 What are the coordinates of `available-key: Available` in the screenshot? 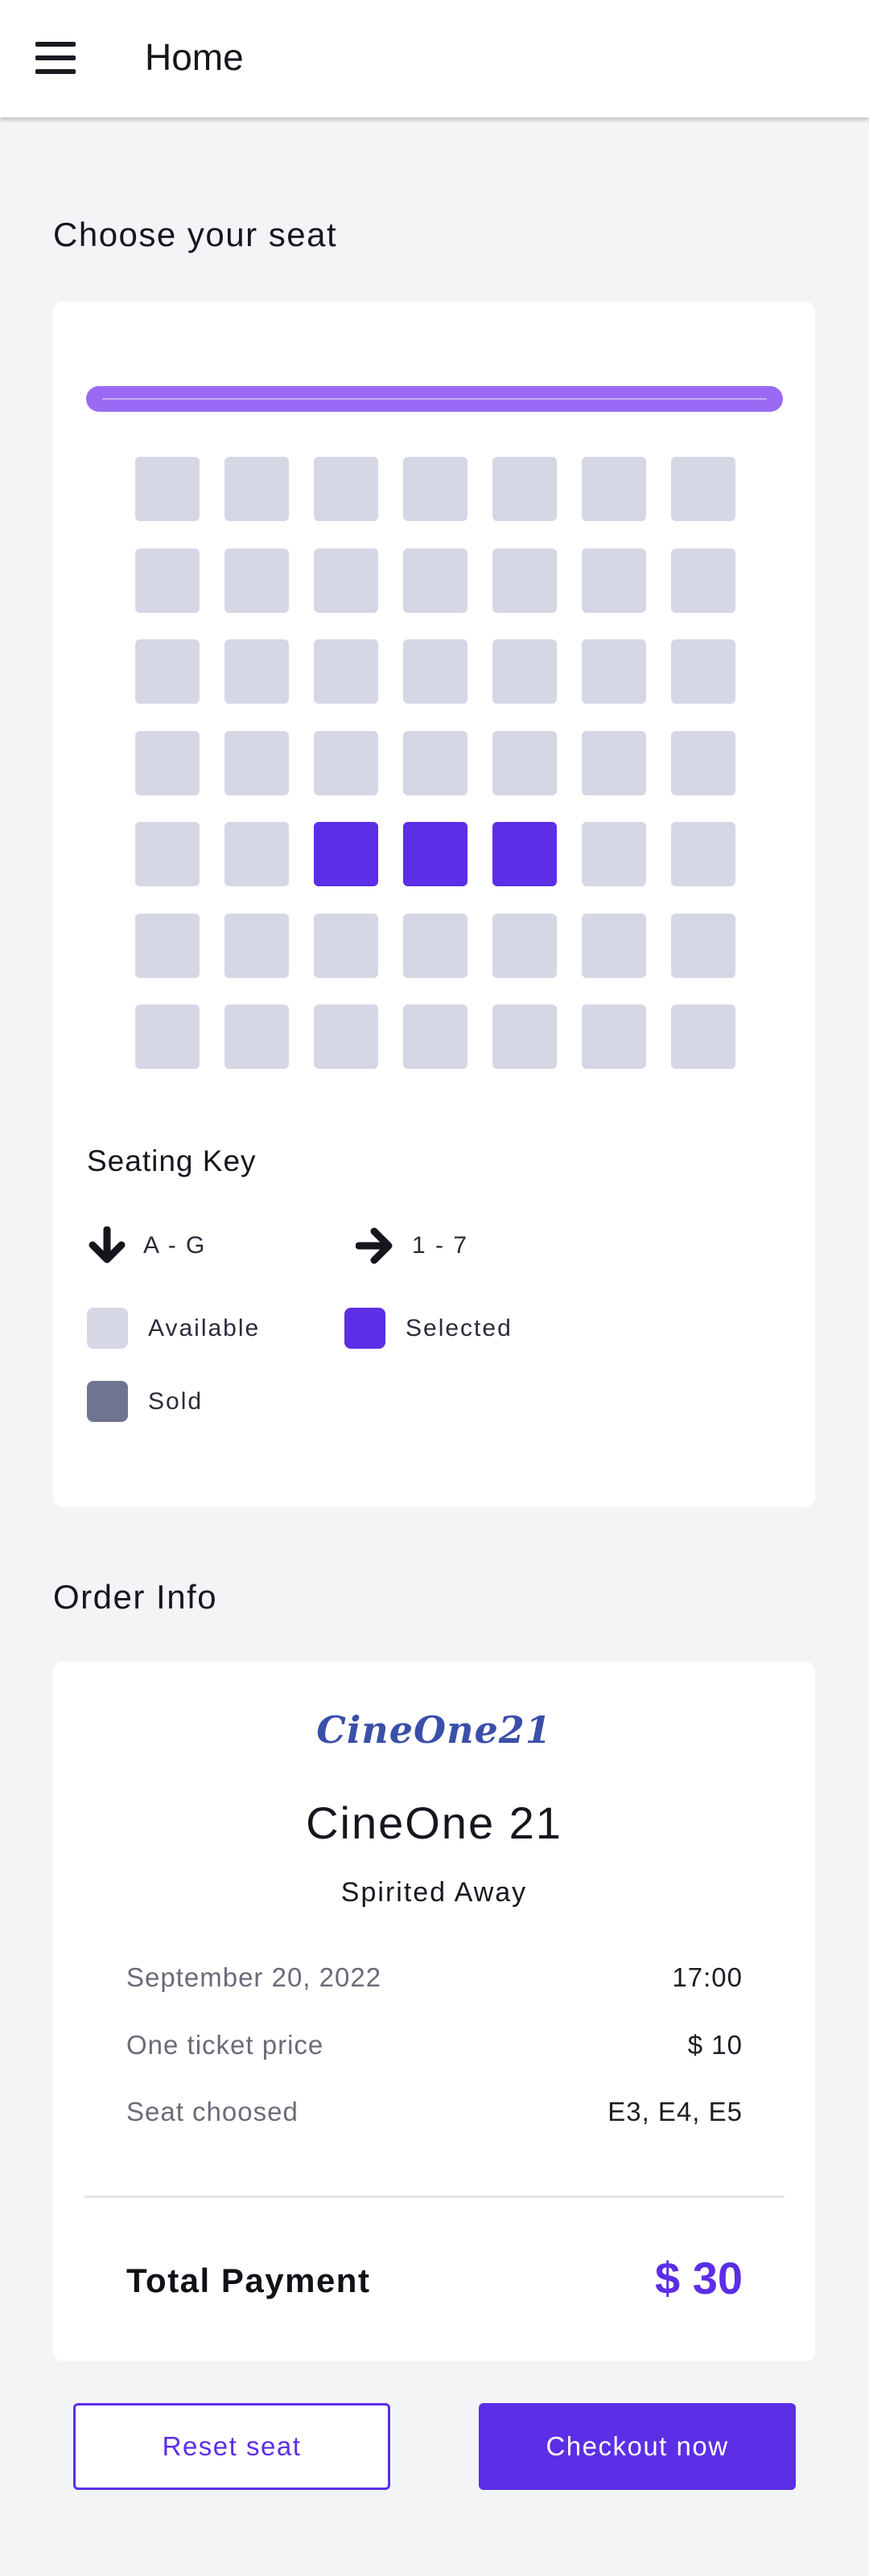 It's located at (173, 1328).